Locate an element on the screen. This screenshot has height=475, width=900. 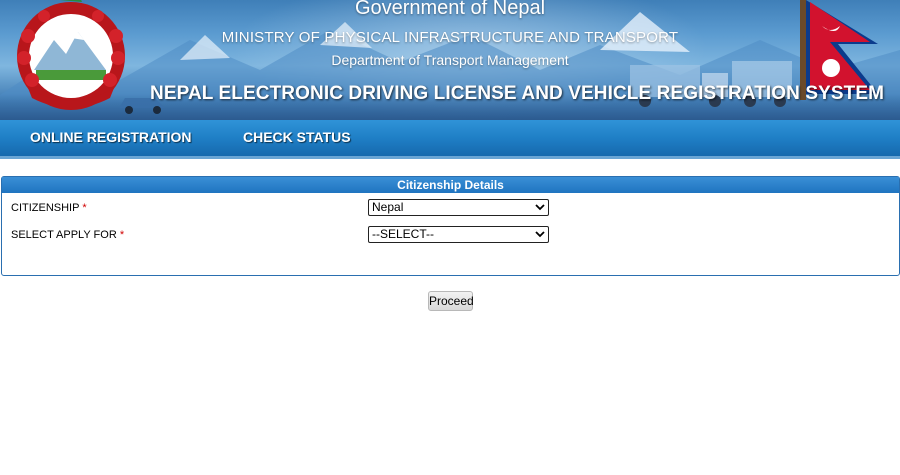
proceed-button: Proceed is located at coordinates (451, 301).